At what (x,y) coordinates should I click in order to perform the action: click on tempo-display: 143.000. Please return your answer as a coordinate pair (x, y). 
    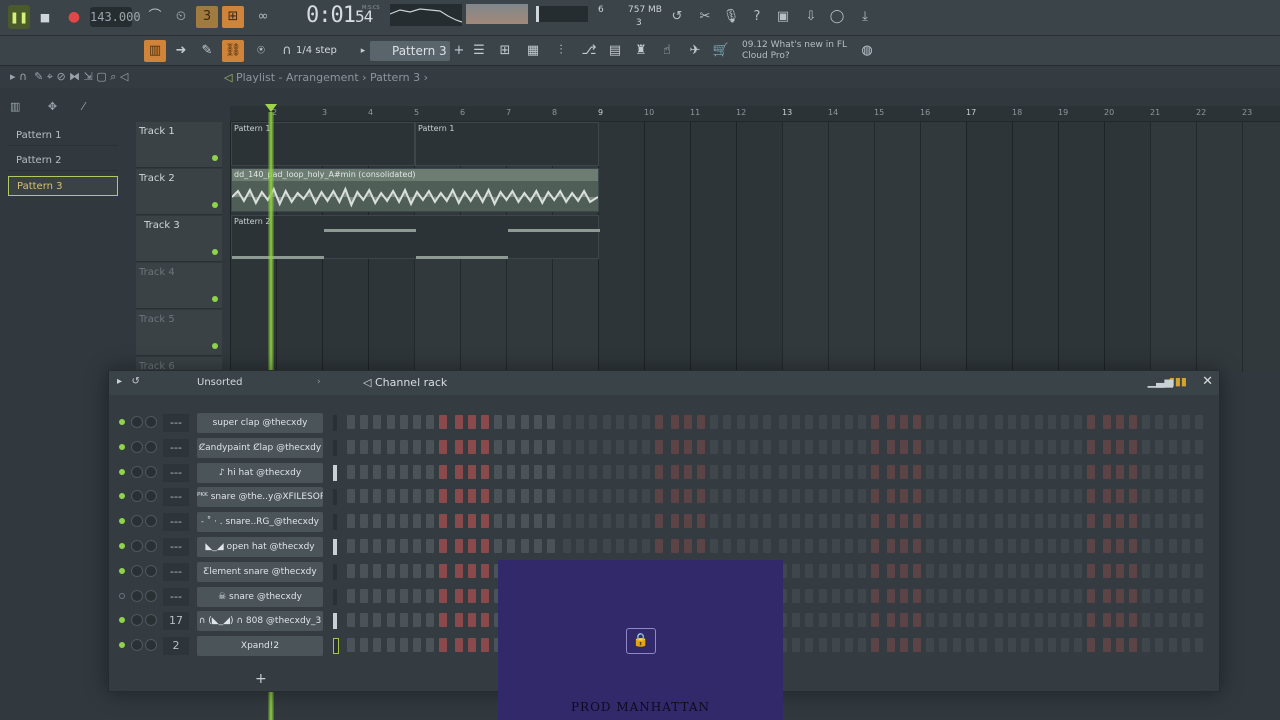
    Looking at the image, I should click on (115, 17).